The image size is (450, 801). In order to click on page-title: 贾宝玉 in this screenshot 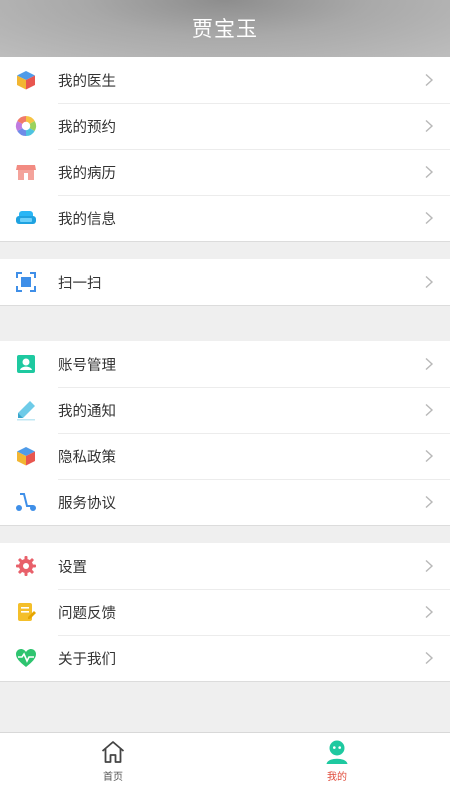, I will do `click(225, 28)`.